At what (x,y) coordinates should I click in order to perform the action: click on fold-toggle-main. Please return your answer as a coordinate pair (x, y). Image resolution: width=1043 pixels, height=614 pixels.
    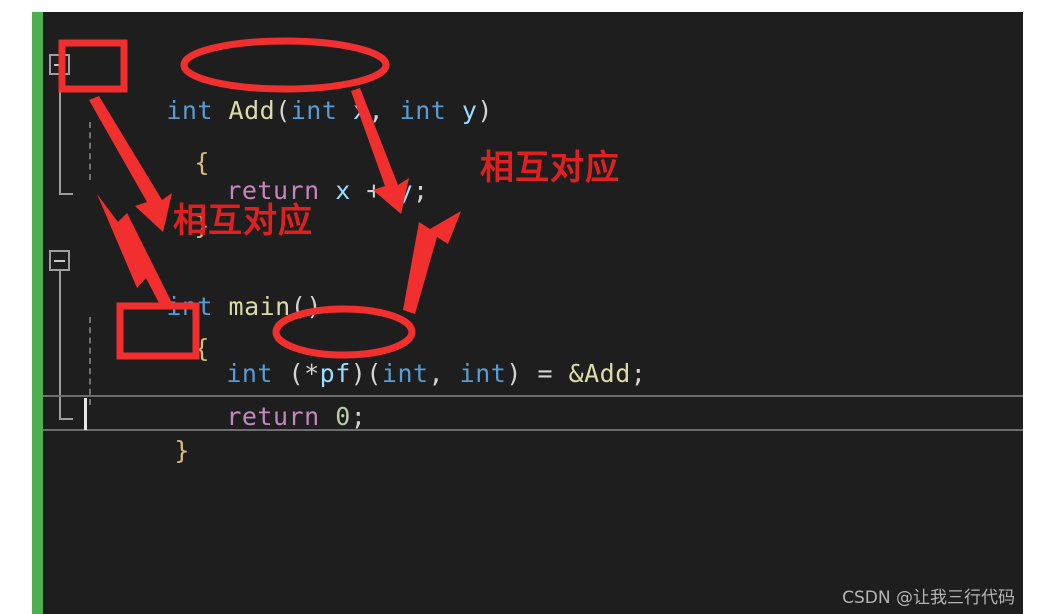
    Looking at the image, I should click on (59, 260).